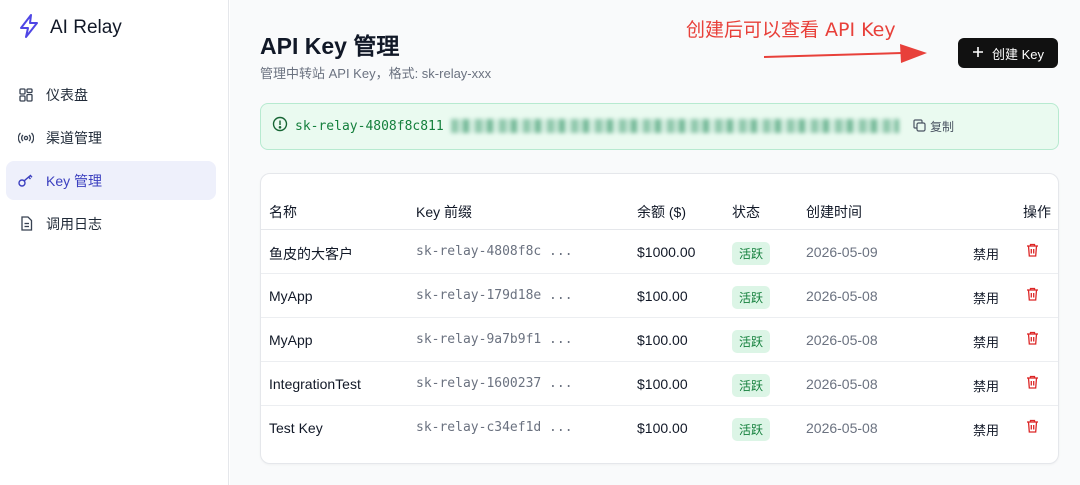  Describe the element at coordinates (791, 30) in the screenshot. I see `annotation-text: 创建后可以查看 API Key` at that location.